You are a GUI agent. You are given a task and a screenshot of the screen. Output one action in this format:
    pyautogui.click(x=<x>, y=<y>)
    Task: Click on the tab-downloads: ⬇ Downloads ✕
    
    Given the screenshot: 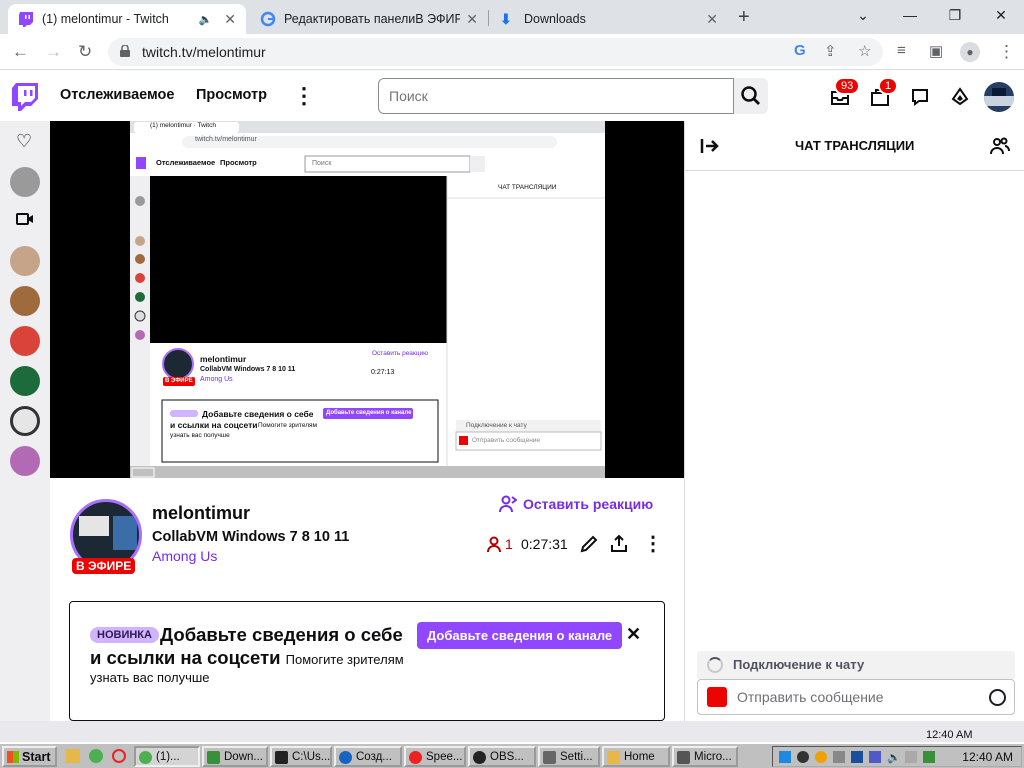 What is the action you would take?
    pyautogui.click(x=609, y=19)
    